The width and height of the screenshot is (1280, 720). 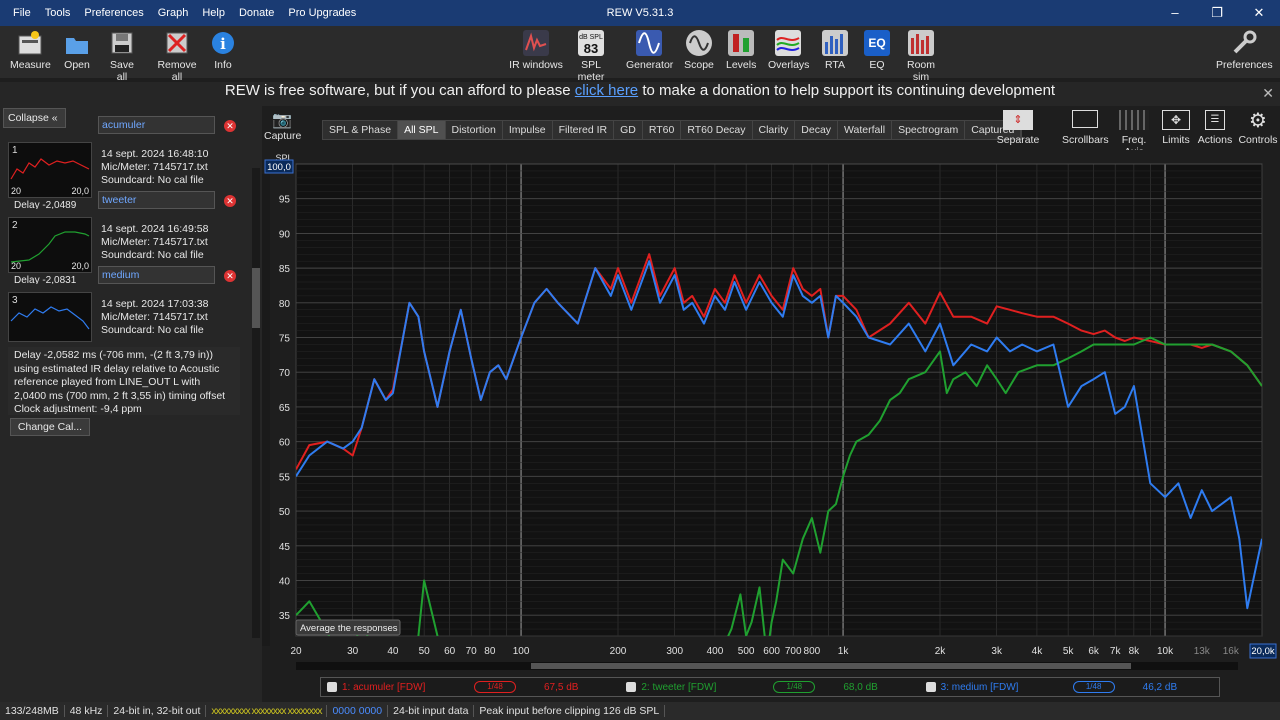 I want to click on tab-decay: Decay, so click(x=817, y=130).